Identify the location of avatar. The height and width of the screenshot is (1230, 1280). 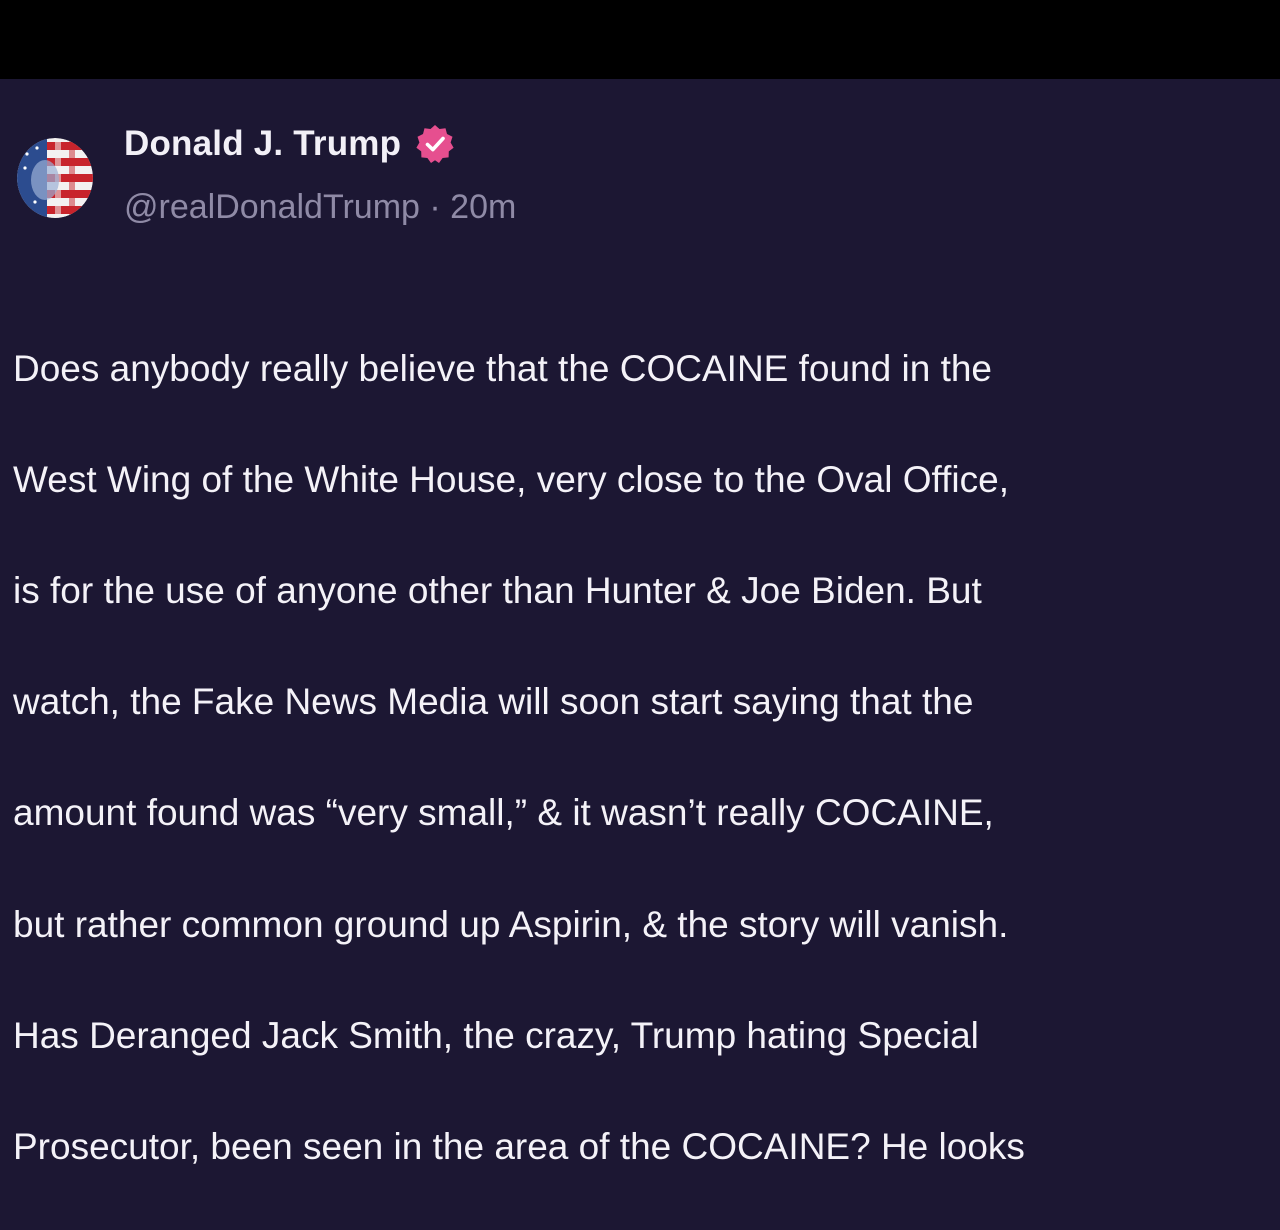
(55, 178).